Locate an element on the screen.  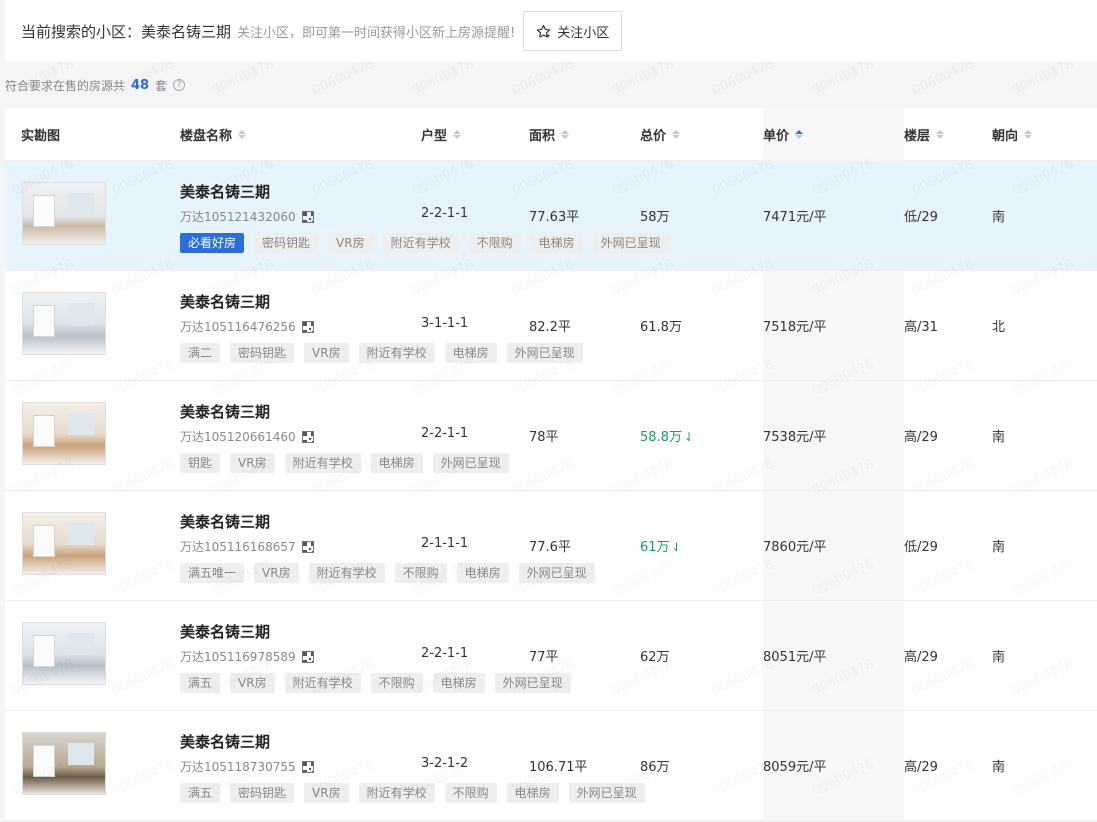
col-area: 面积 is located at coordinates (549, 134).